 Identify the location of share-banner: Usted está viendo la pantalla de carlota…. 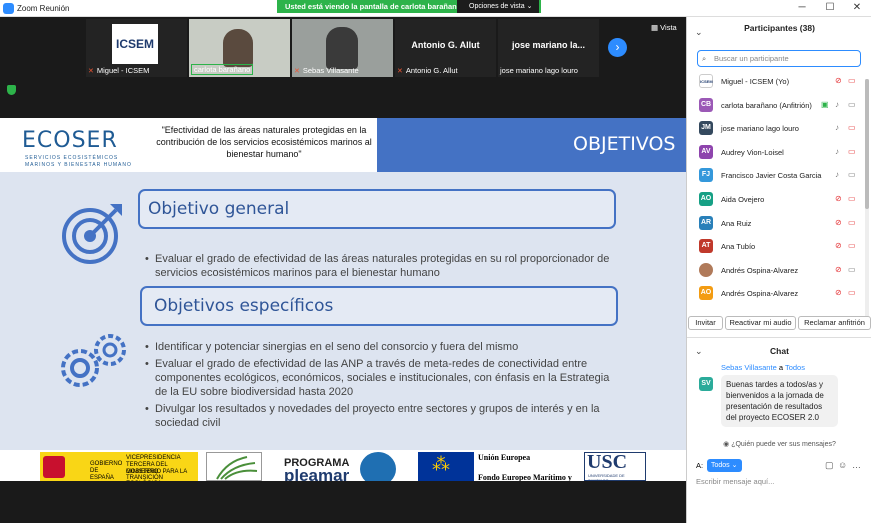
(409, 6).